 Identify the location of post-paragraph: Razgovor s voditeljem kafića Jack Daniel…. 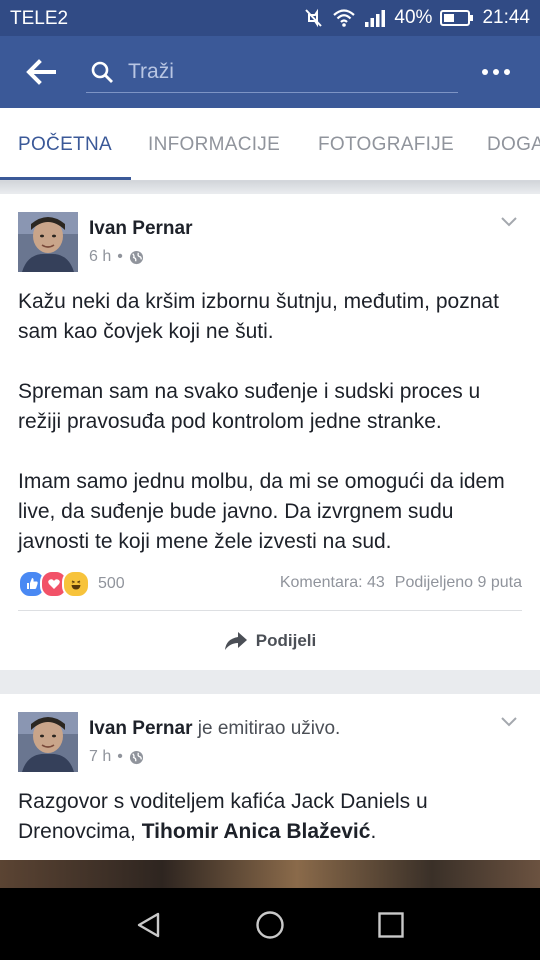
(273, 817).